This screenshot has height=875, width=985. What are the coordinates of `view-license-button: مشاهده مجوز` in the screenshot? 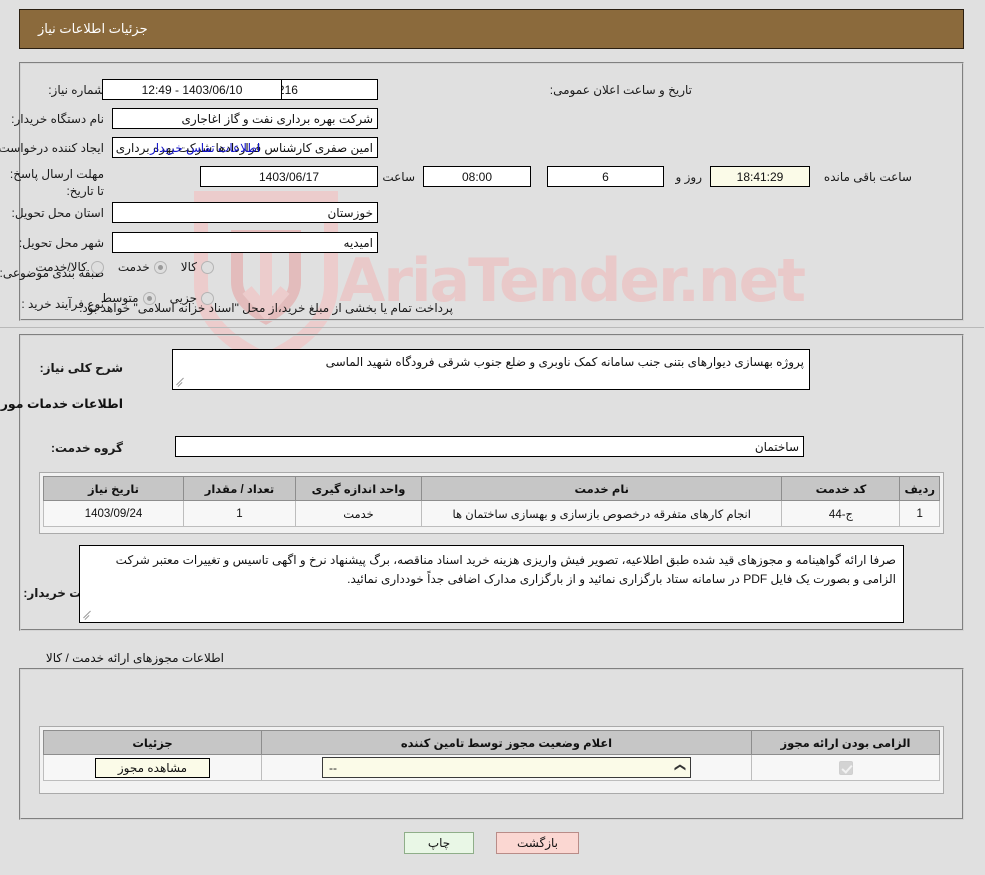 It's located at (153, 767).